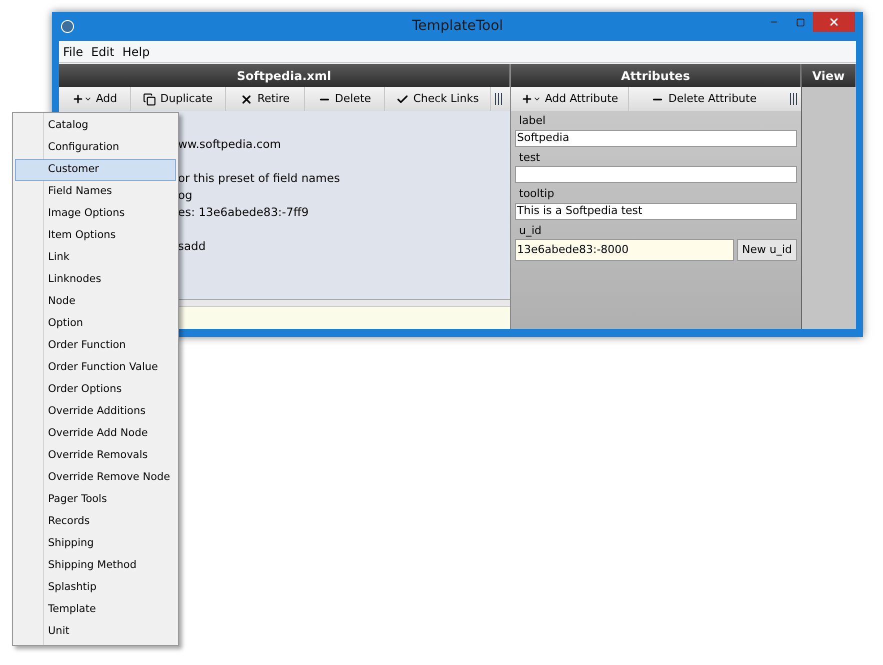  What do you see at coordinates (284, 75) in the screenshot?
I see `panel-header: Softpedia.xml` at bounding box center [284, 75].